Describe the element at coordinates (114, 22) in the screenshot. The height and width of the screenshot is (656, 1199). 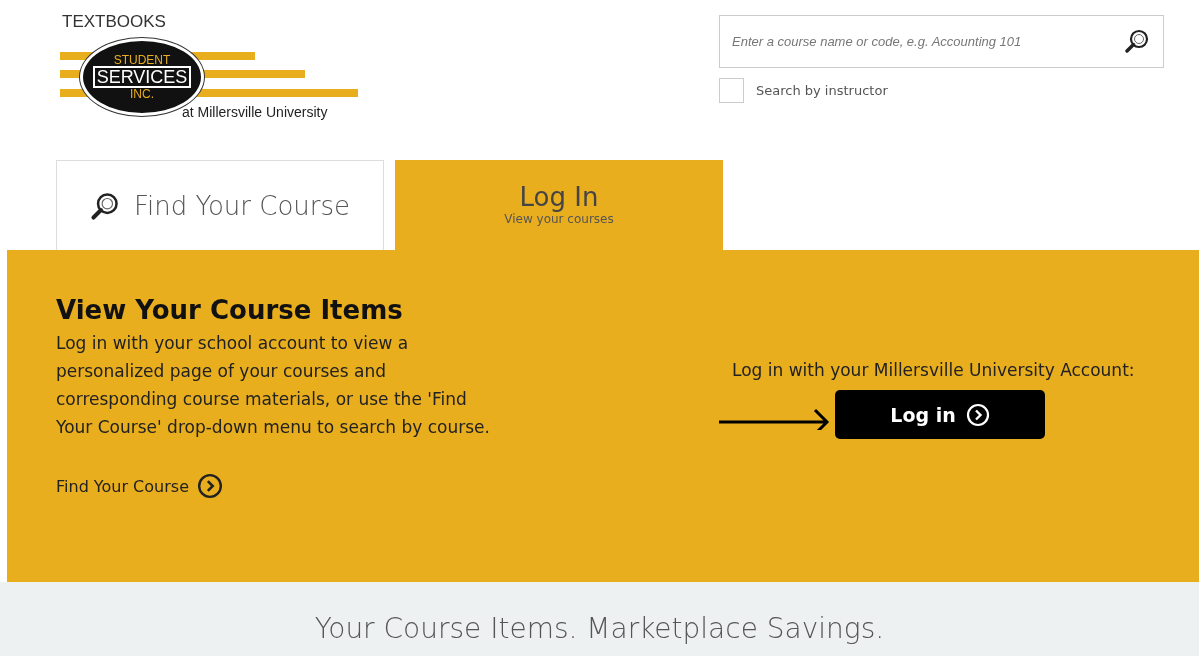
I see `logo-title: TEXTBOOKS` at that location.